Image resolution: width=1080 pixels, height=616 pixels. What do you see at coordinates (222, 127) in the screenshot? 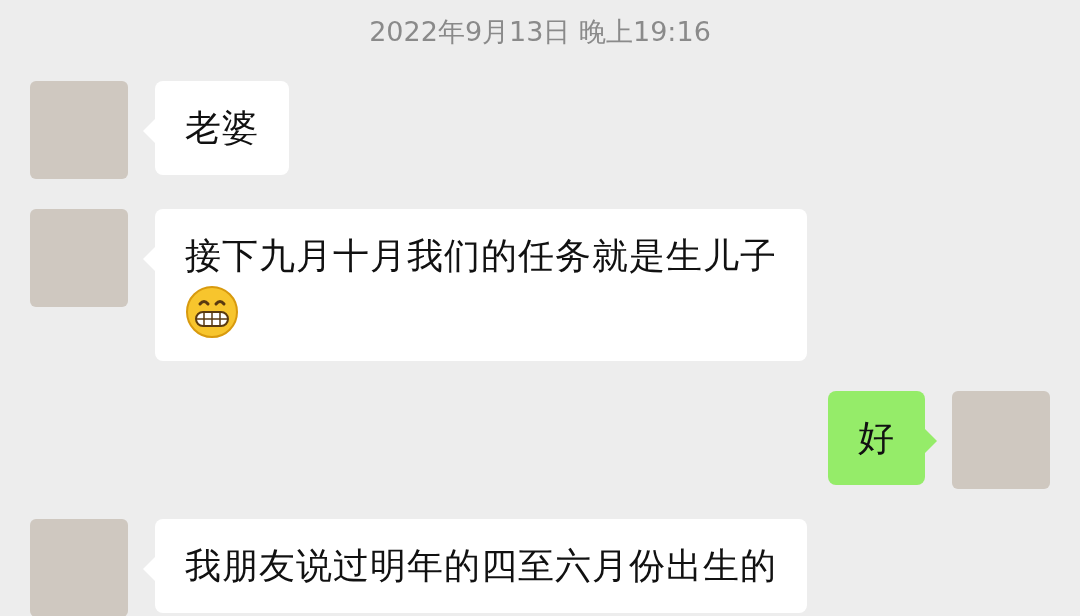
I see `message-text: 老婆` at bounding box center [222, 127].